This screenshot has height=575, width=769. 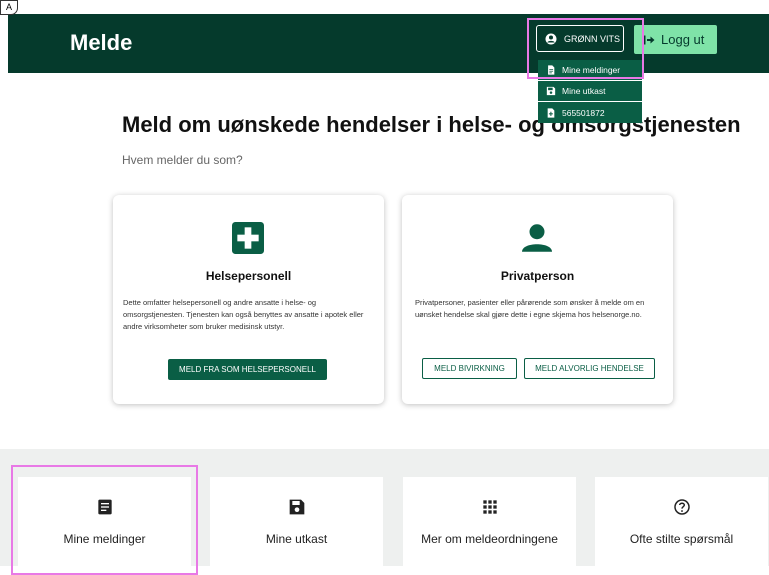 What do you see at coordinates (683, 39) in the screenshot?
I see `logout-label: Logg ut` at bounding box center [683, 39].